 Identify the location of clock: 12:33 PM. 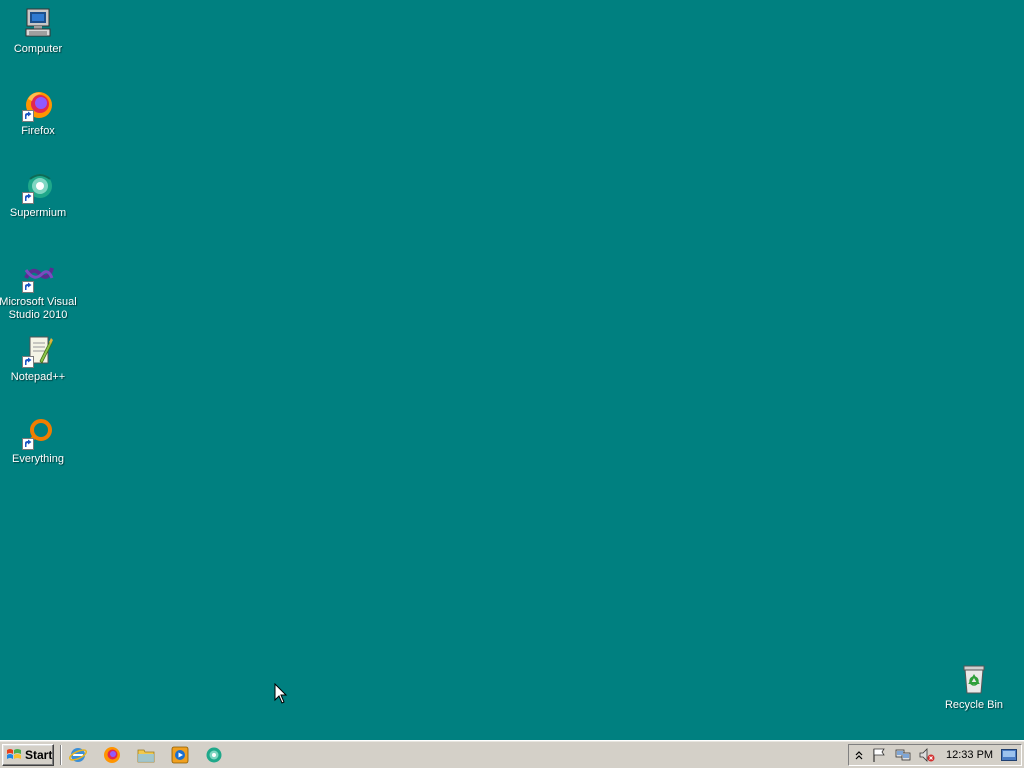
(969, 755).